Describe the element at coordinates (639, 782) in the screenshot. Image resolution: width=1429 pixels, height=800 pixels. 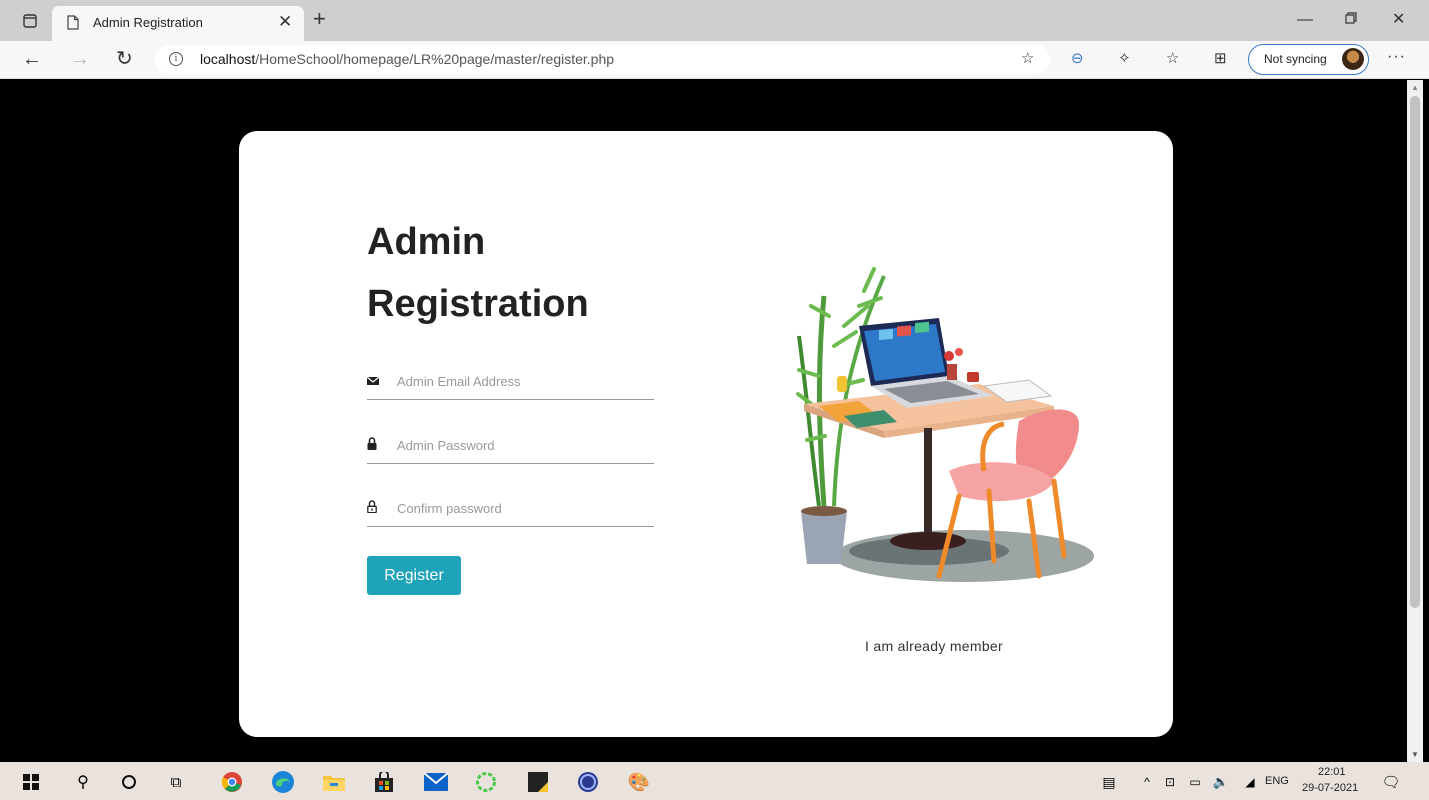
I see `paint-icon: 🎨` at that location.